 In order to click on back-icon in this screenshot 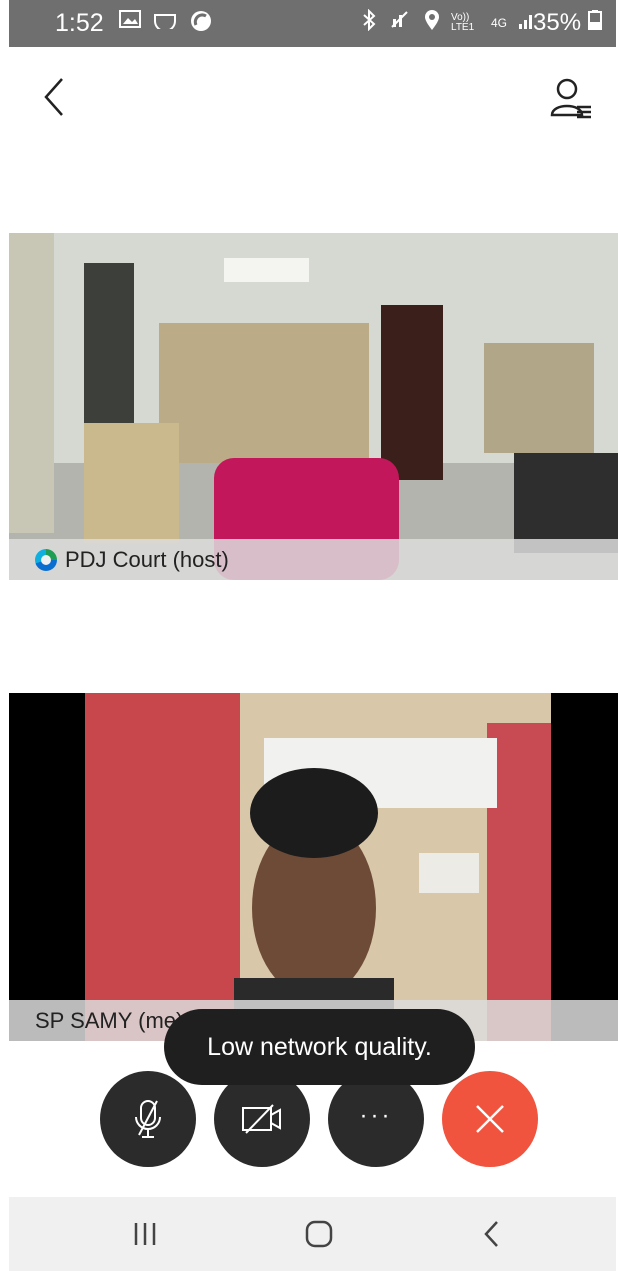, I will do `click(491, 1234)`.